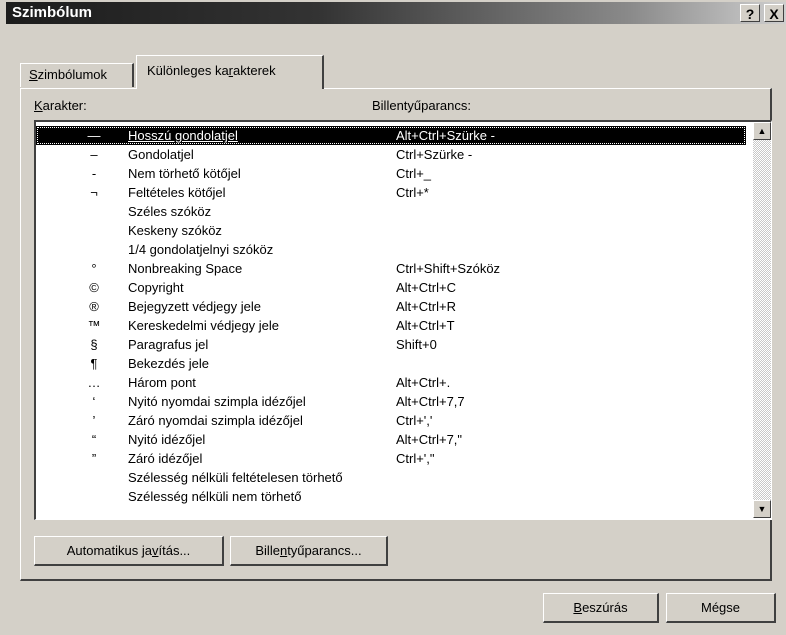  What do you see at coordinates (52, 12) in the screenshot?
I see `dialog-title: Szimbólum` at bounding box center [52, 12].